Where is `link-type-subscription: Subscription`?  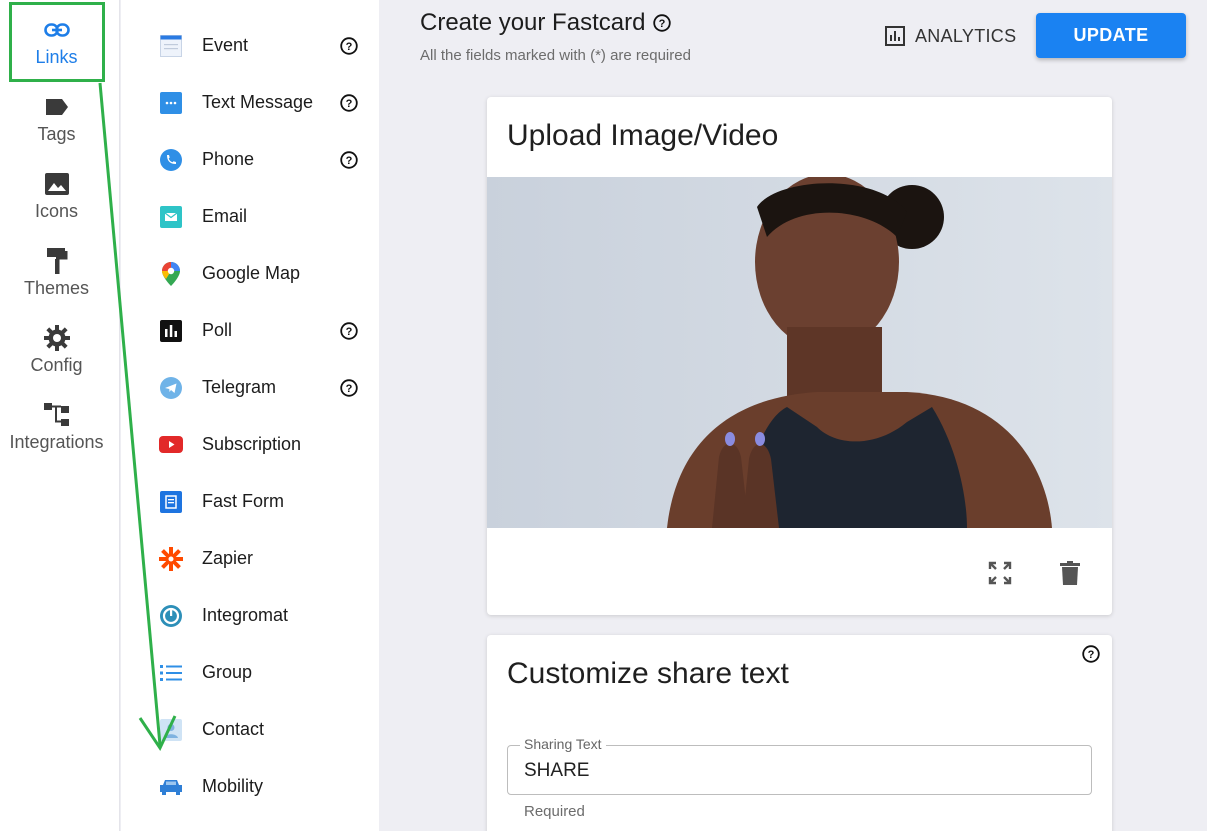
link-type-subscription: Subscription is located at coordinates (250, 444).